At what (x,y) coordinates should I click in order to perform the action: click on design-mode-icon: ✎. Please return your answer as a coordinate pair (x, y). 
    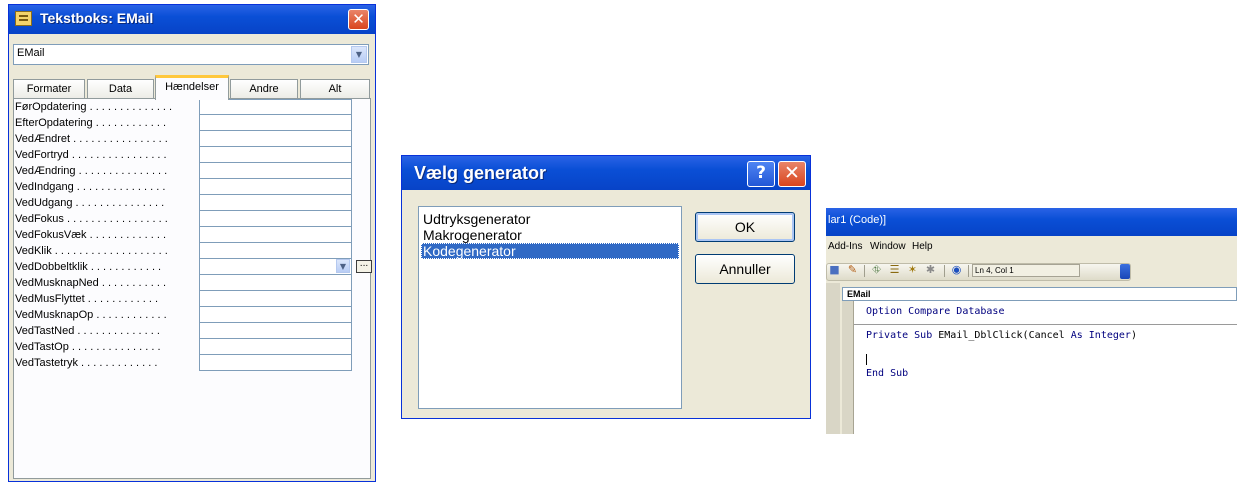
    Looking at the image, I should click on (852, 270).